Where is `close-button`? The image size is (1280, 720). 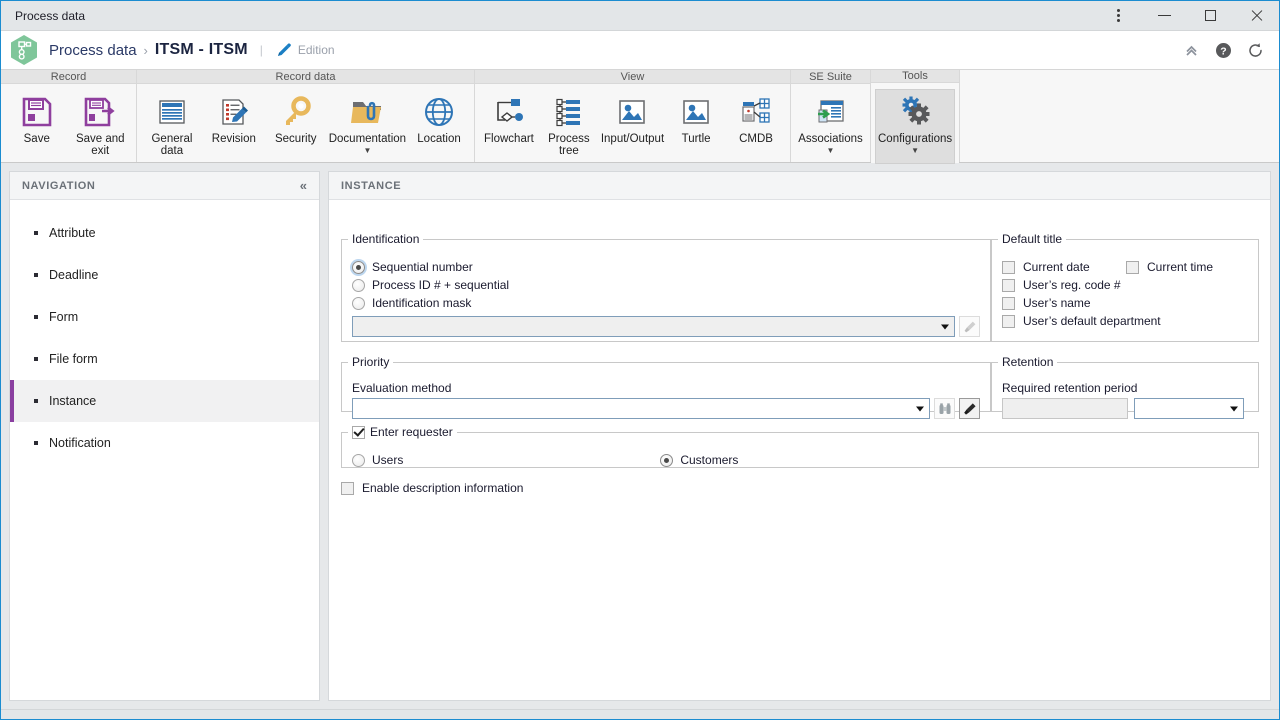
close-button is located at coordinates (1256, 15).